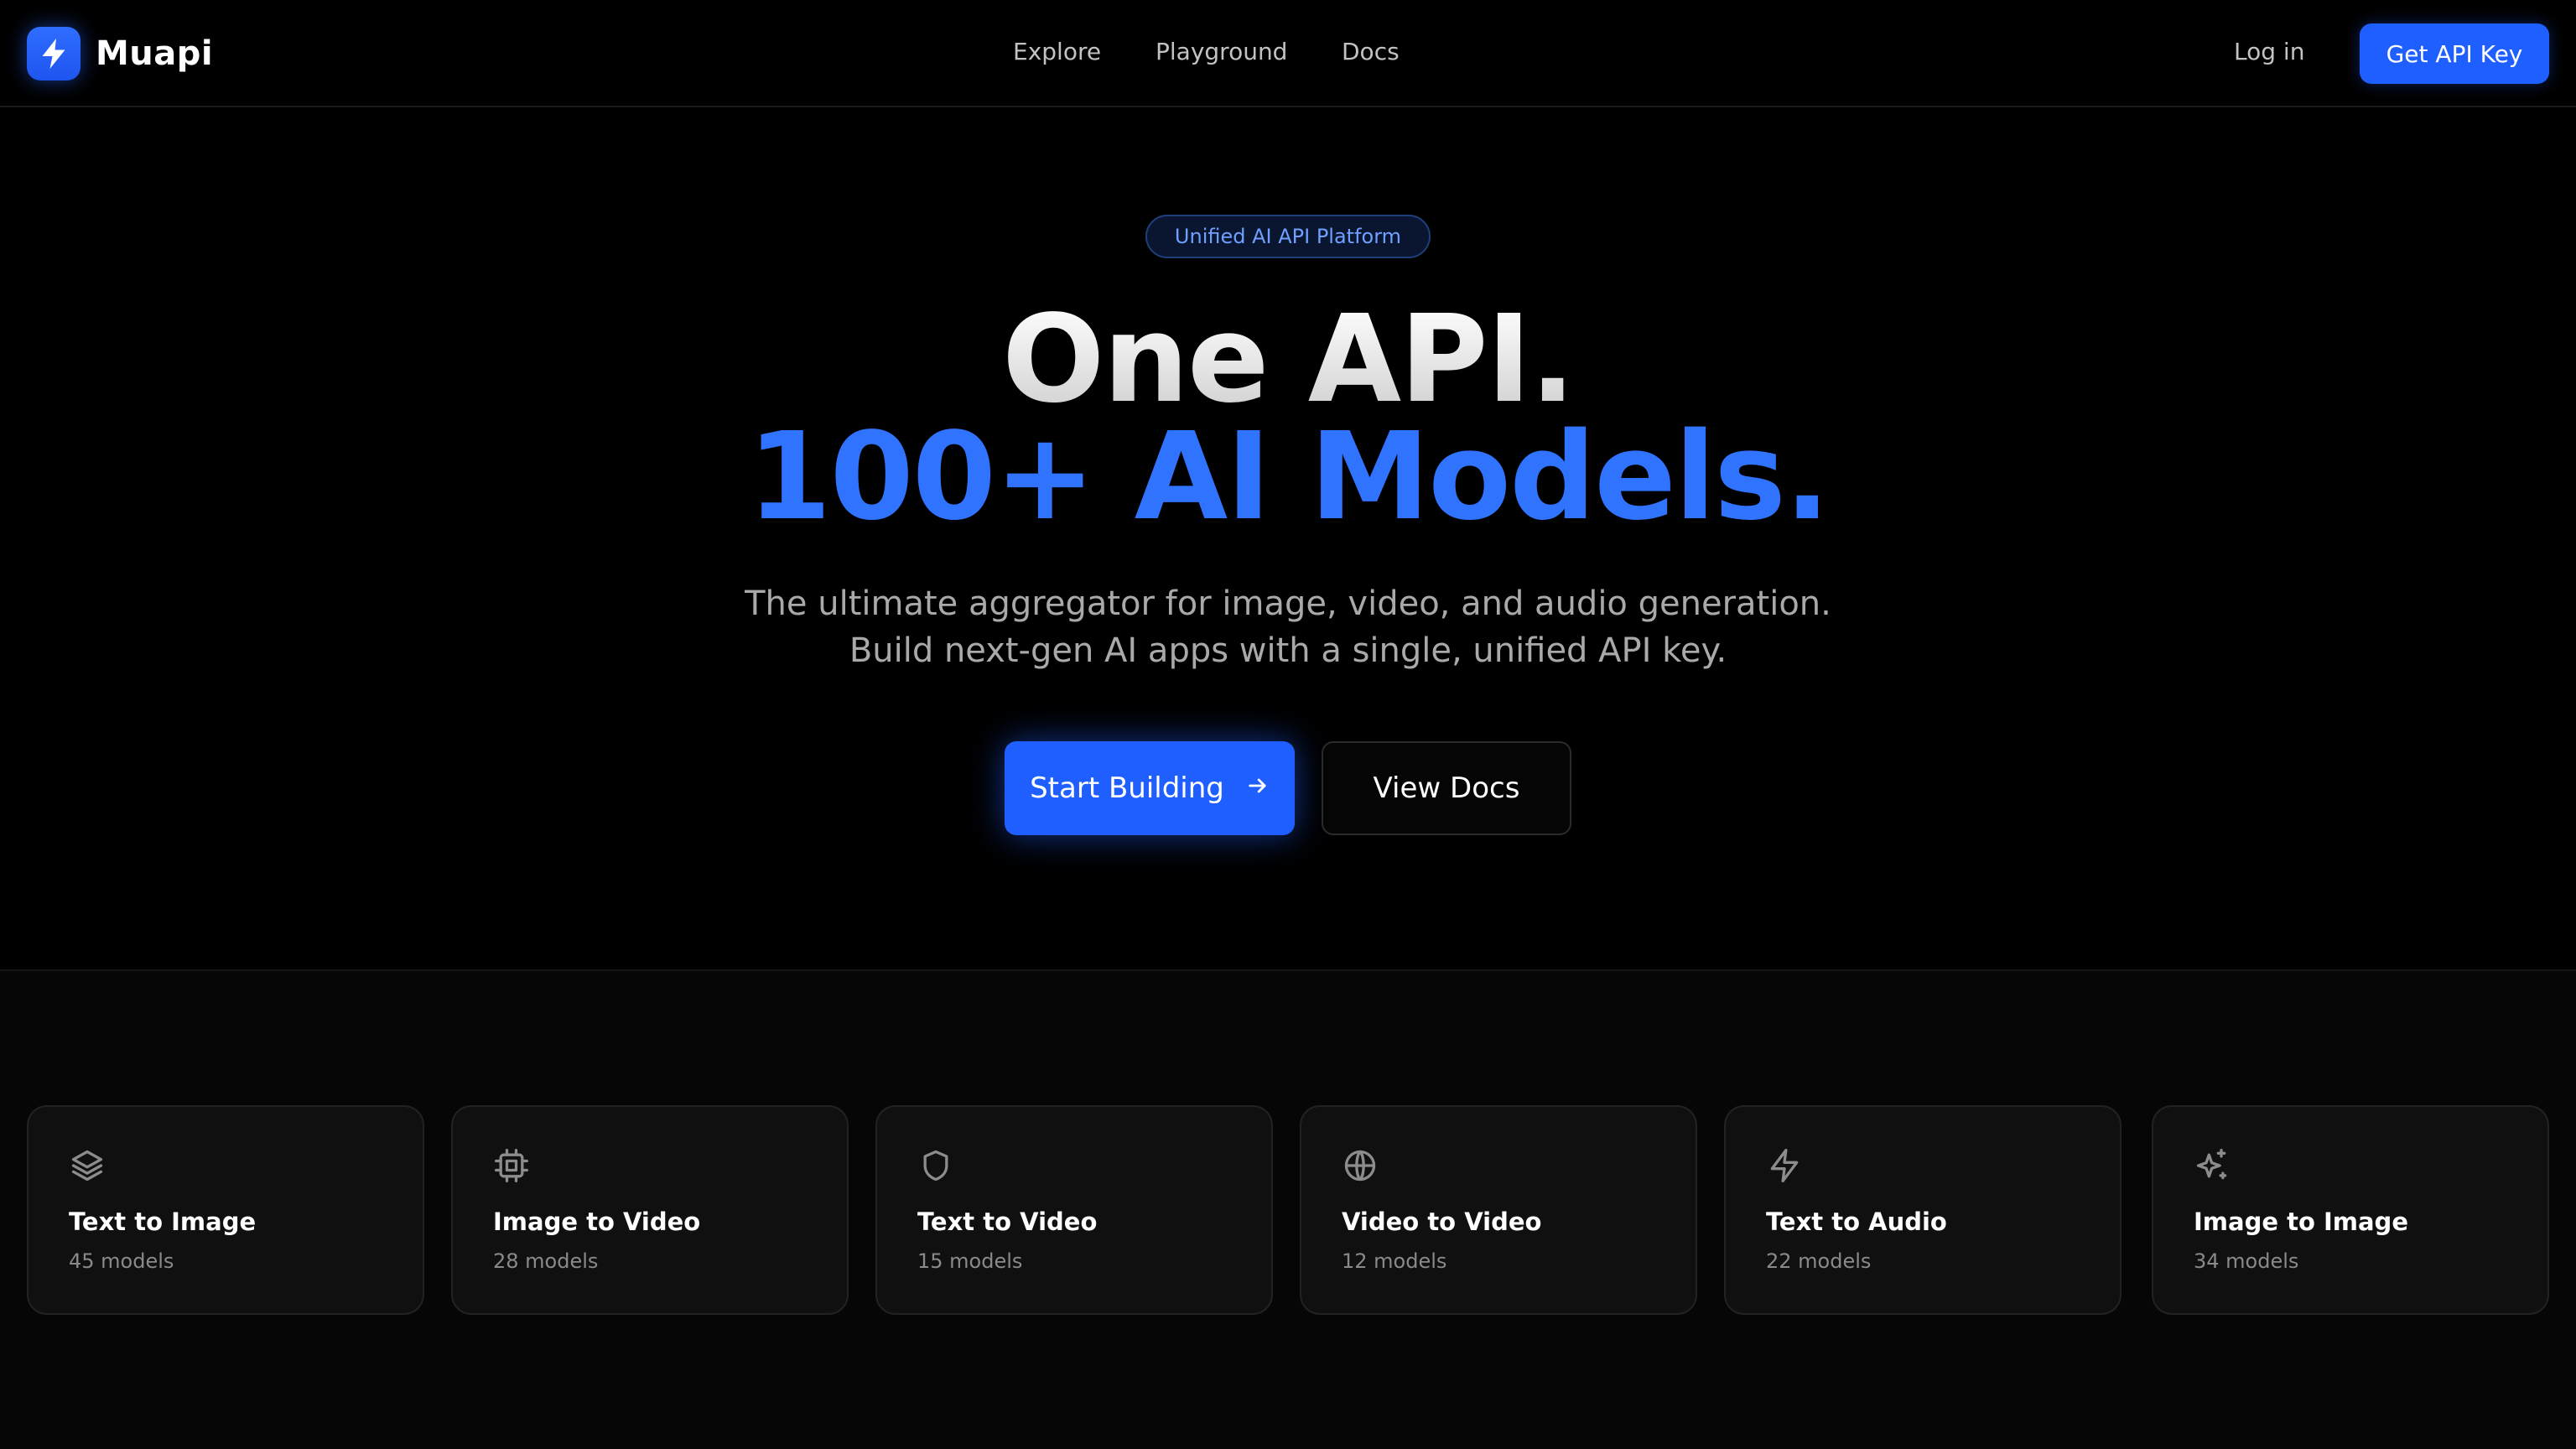 The width and height of the screenshot is (2576, 1449). I want to click on layers-icon, so click(87, 1165).